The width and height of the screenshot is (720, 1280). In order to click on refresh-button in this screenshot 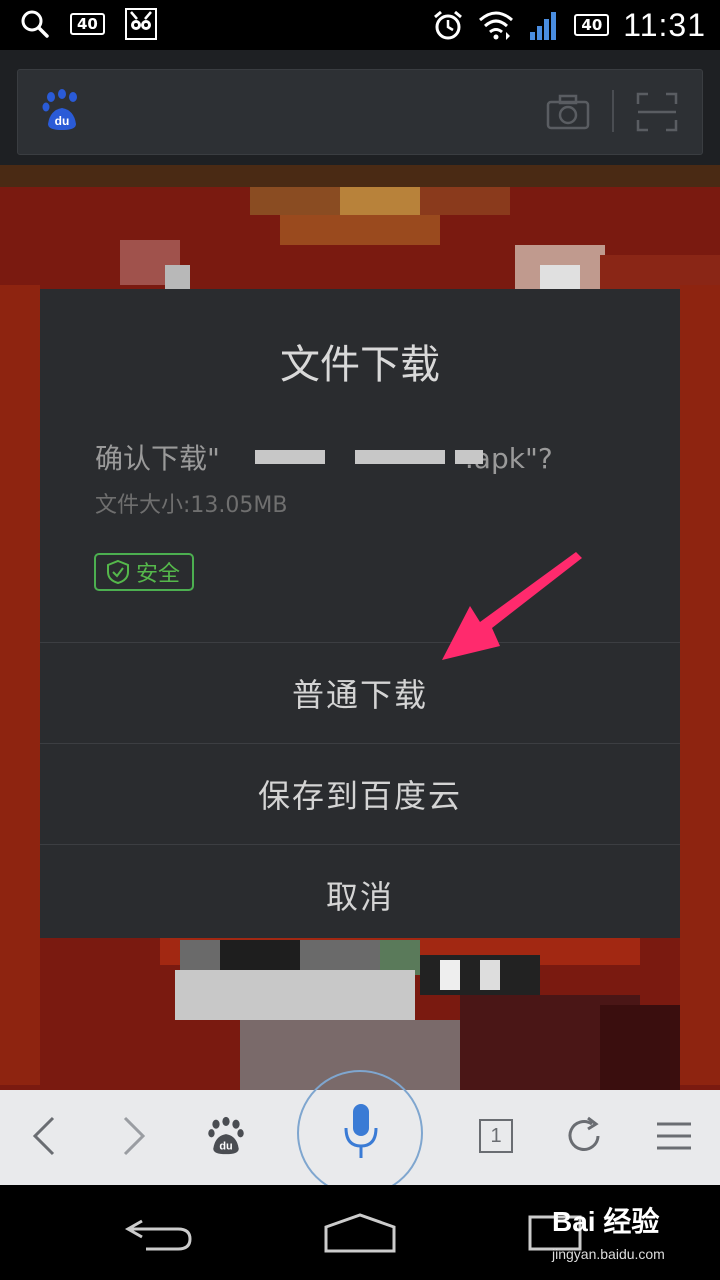, I will do `click(584, 1136)`.